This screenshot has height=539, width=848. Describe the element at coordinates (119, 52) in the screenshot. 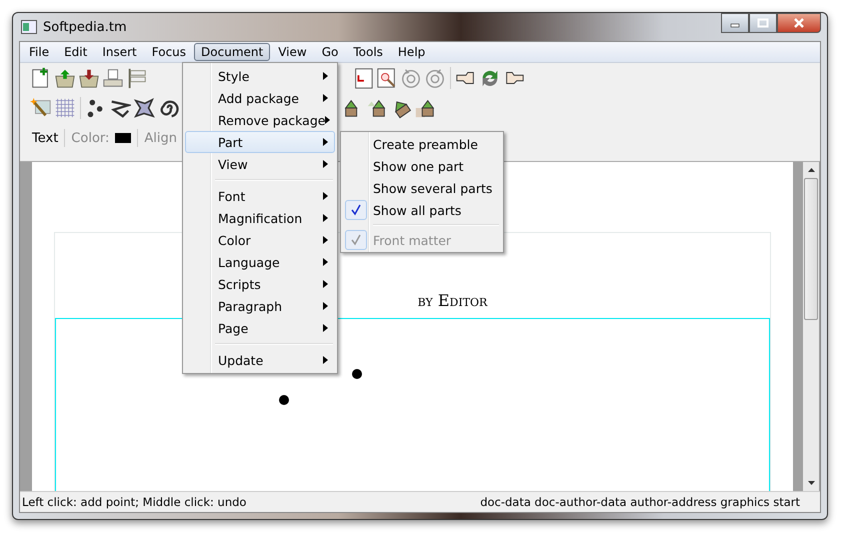

I see `menu-item: Insert` at that location.